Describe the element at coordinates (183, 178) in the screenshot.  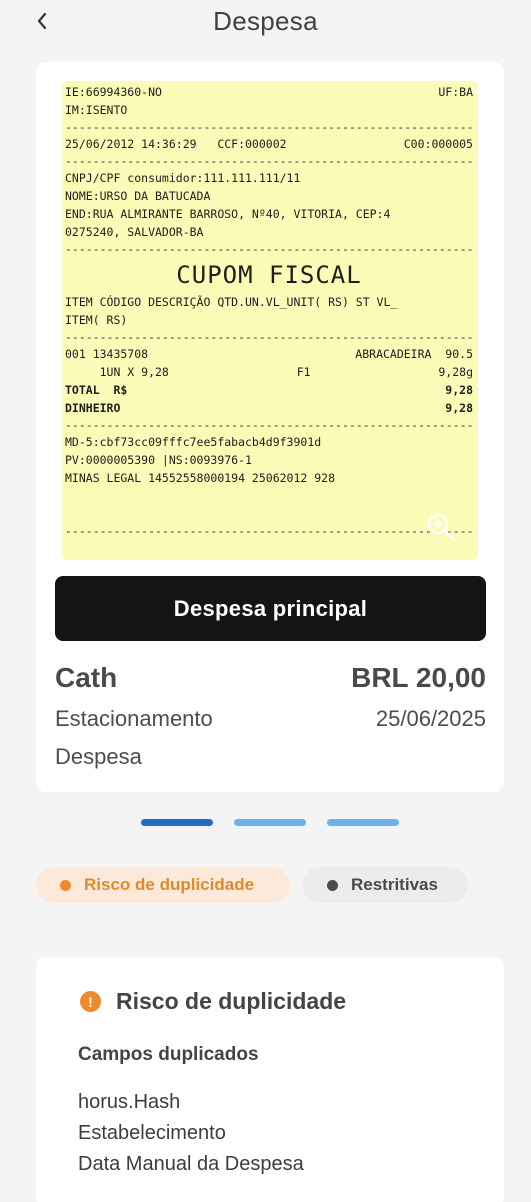
I see `receipt-line: CNPJ/CPF consumidor:111.111.111/11` at that location.